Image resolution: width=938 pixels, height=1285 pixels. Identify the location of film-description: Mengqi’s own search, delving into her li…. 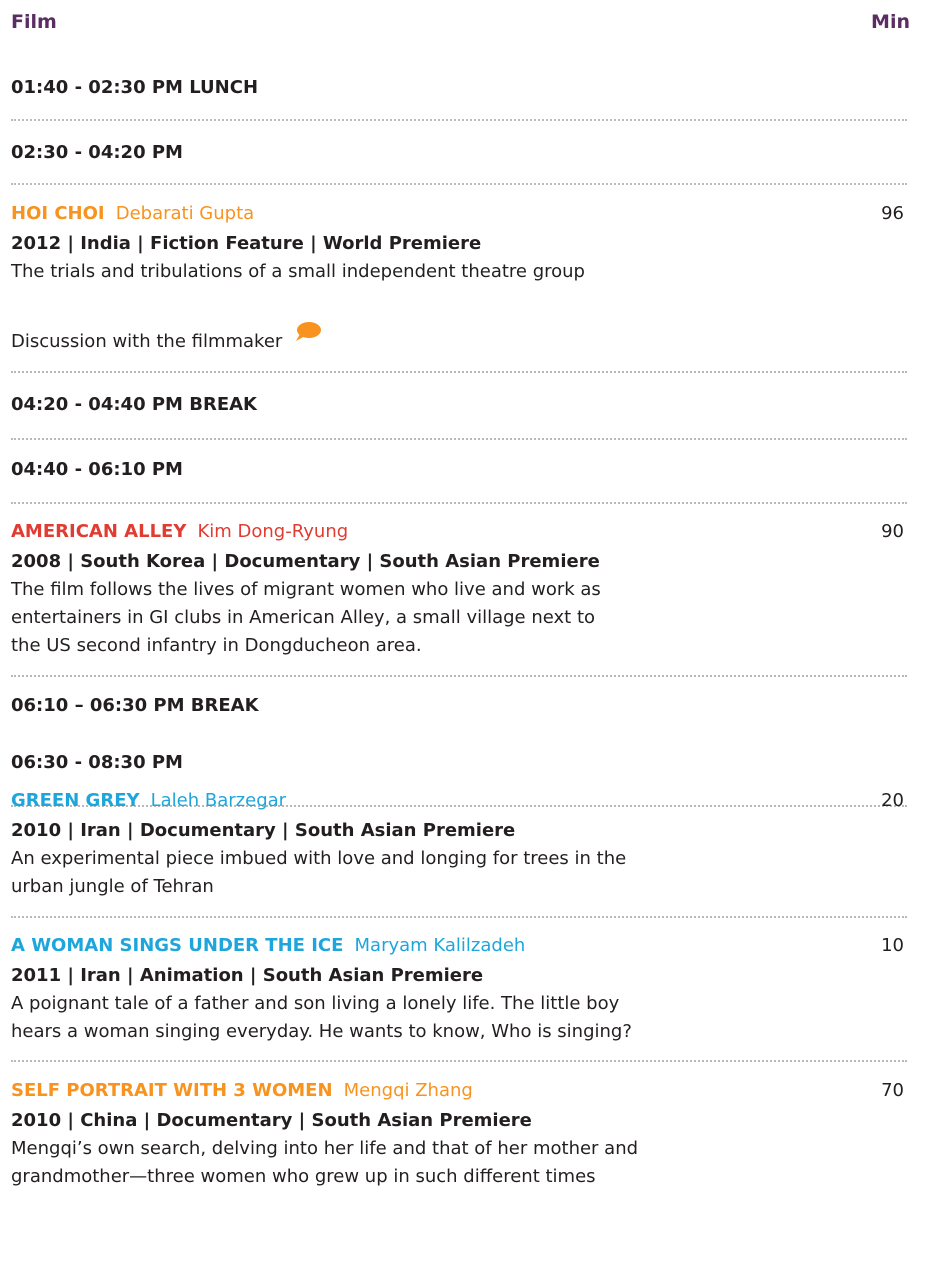
(325, 1148).